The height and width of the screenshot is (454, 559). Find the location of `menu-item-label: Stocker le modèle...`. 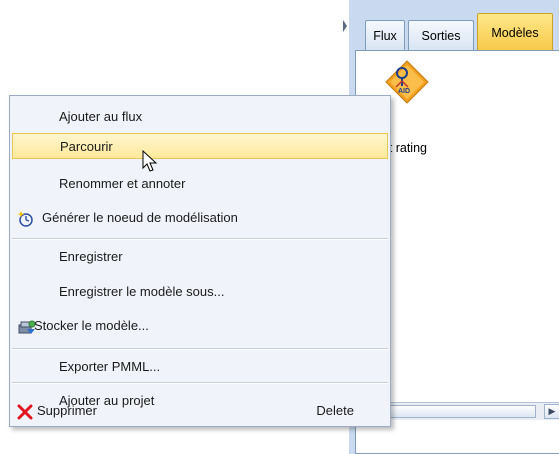

menu-item-label: Stocker le modèle... is located at coordinates (91, 325).